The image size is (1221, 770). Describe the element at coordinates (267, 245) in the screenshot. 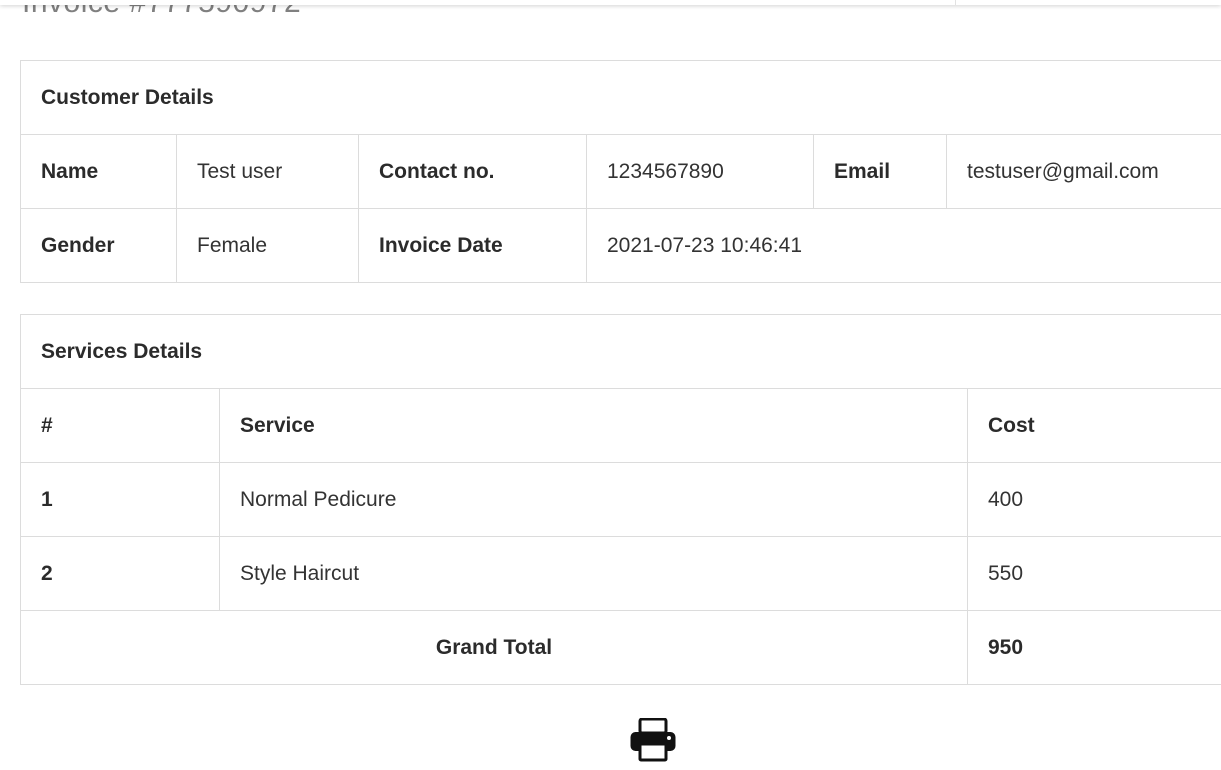

I see `gender-value: Female` at that location.